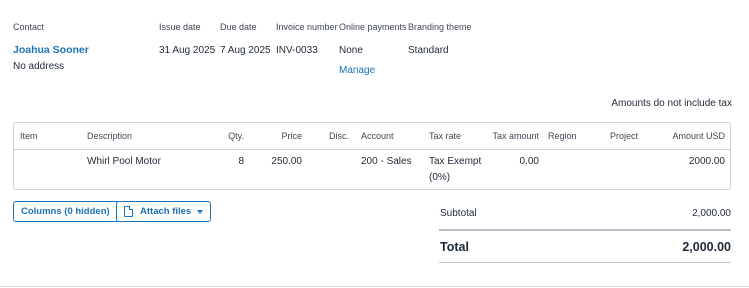 This screenshot has height=288, width=749. What do you see at coordinates (187, 50) in the screenshot?
I see `issue-date-value: 31 Aug 2025` at bounding box center [187, 50].